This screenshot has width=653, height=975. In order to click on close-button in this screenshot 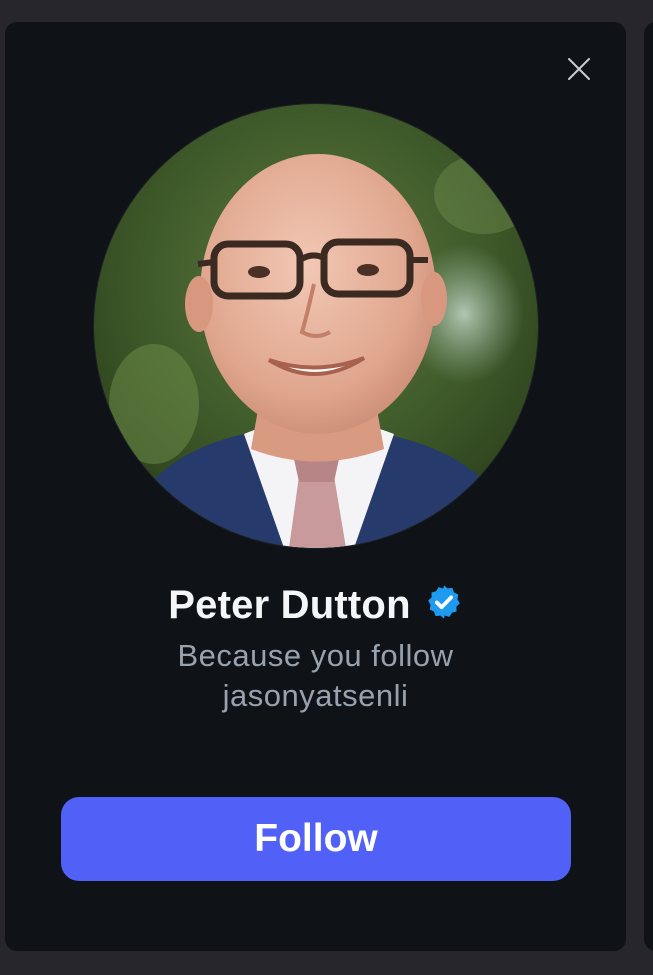, I will do `click(579, 69)`.